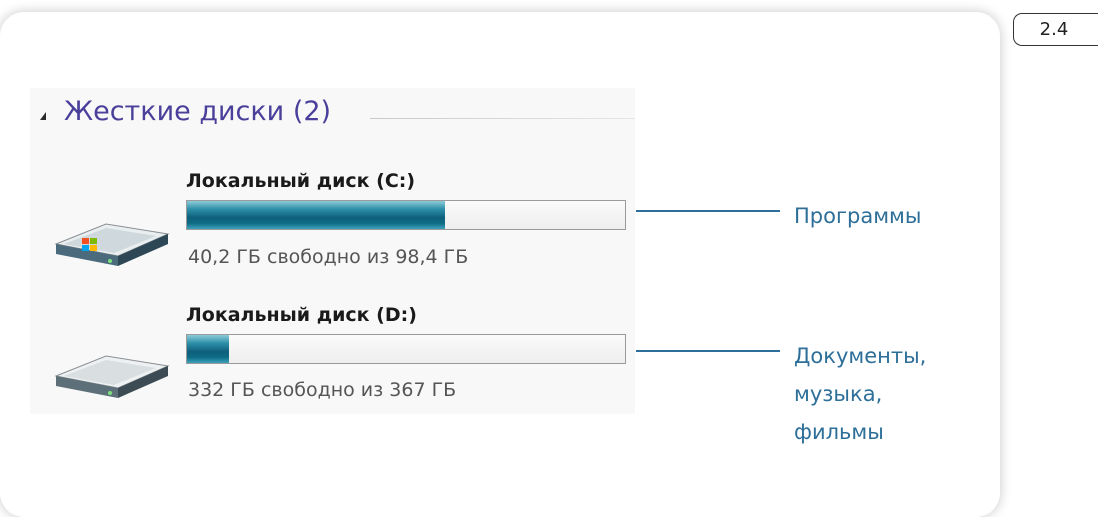  I want to click on hard-drive-icon, so click(112, 376).